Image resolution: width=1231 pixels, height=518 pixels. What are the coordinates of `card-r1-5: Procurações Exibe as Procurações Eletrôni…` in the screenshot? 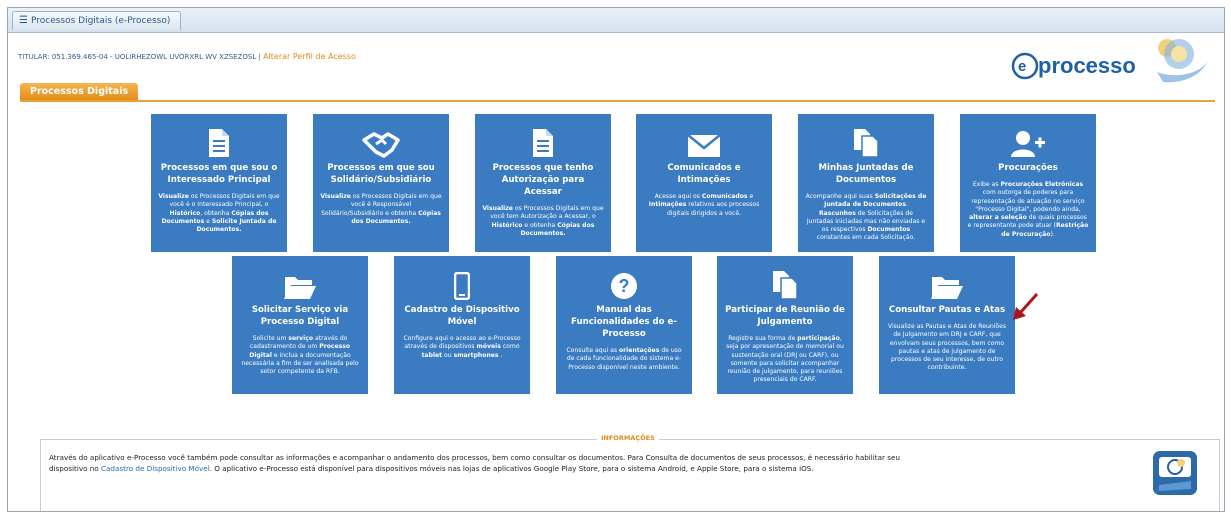 It's located at (1028, 183).